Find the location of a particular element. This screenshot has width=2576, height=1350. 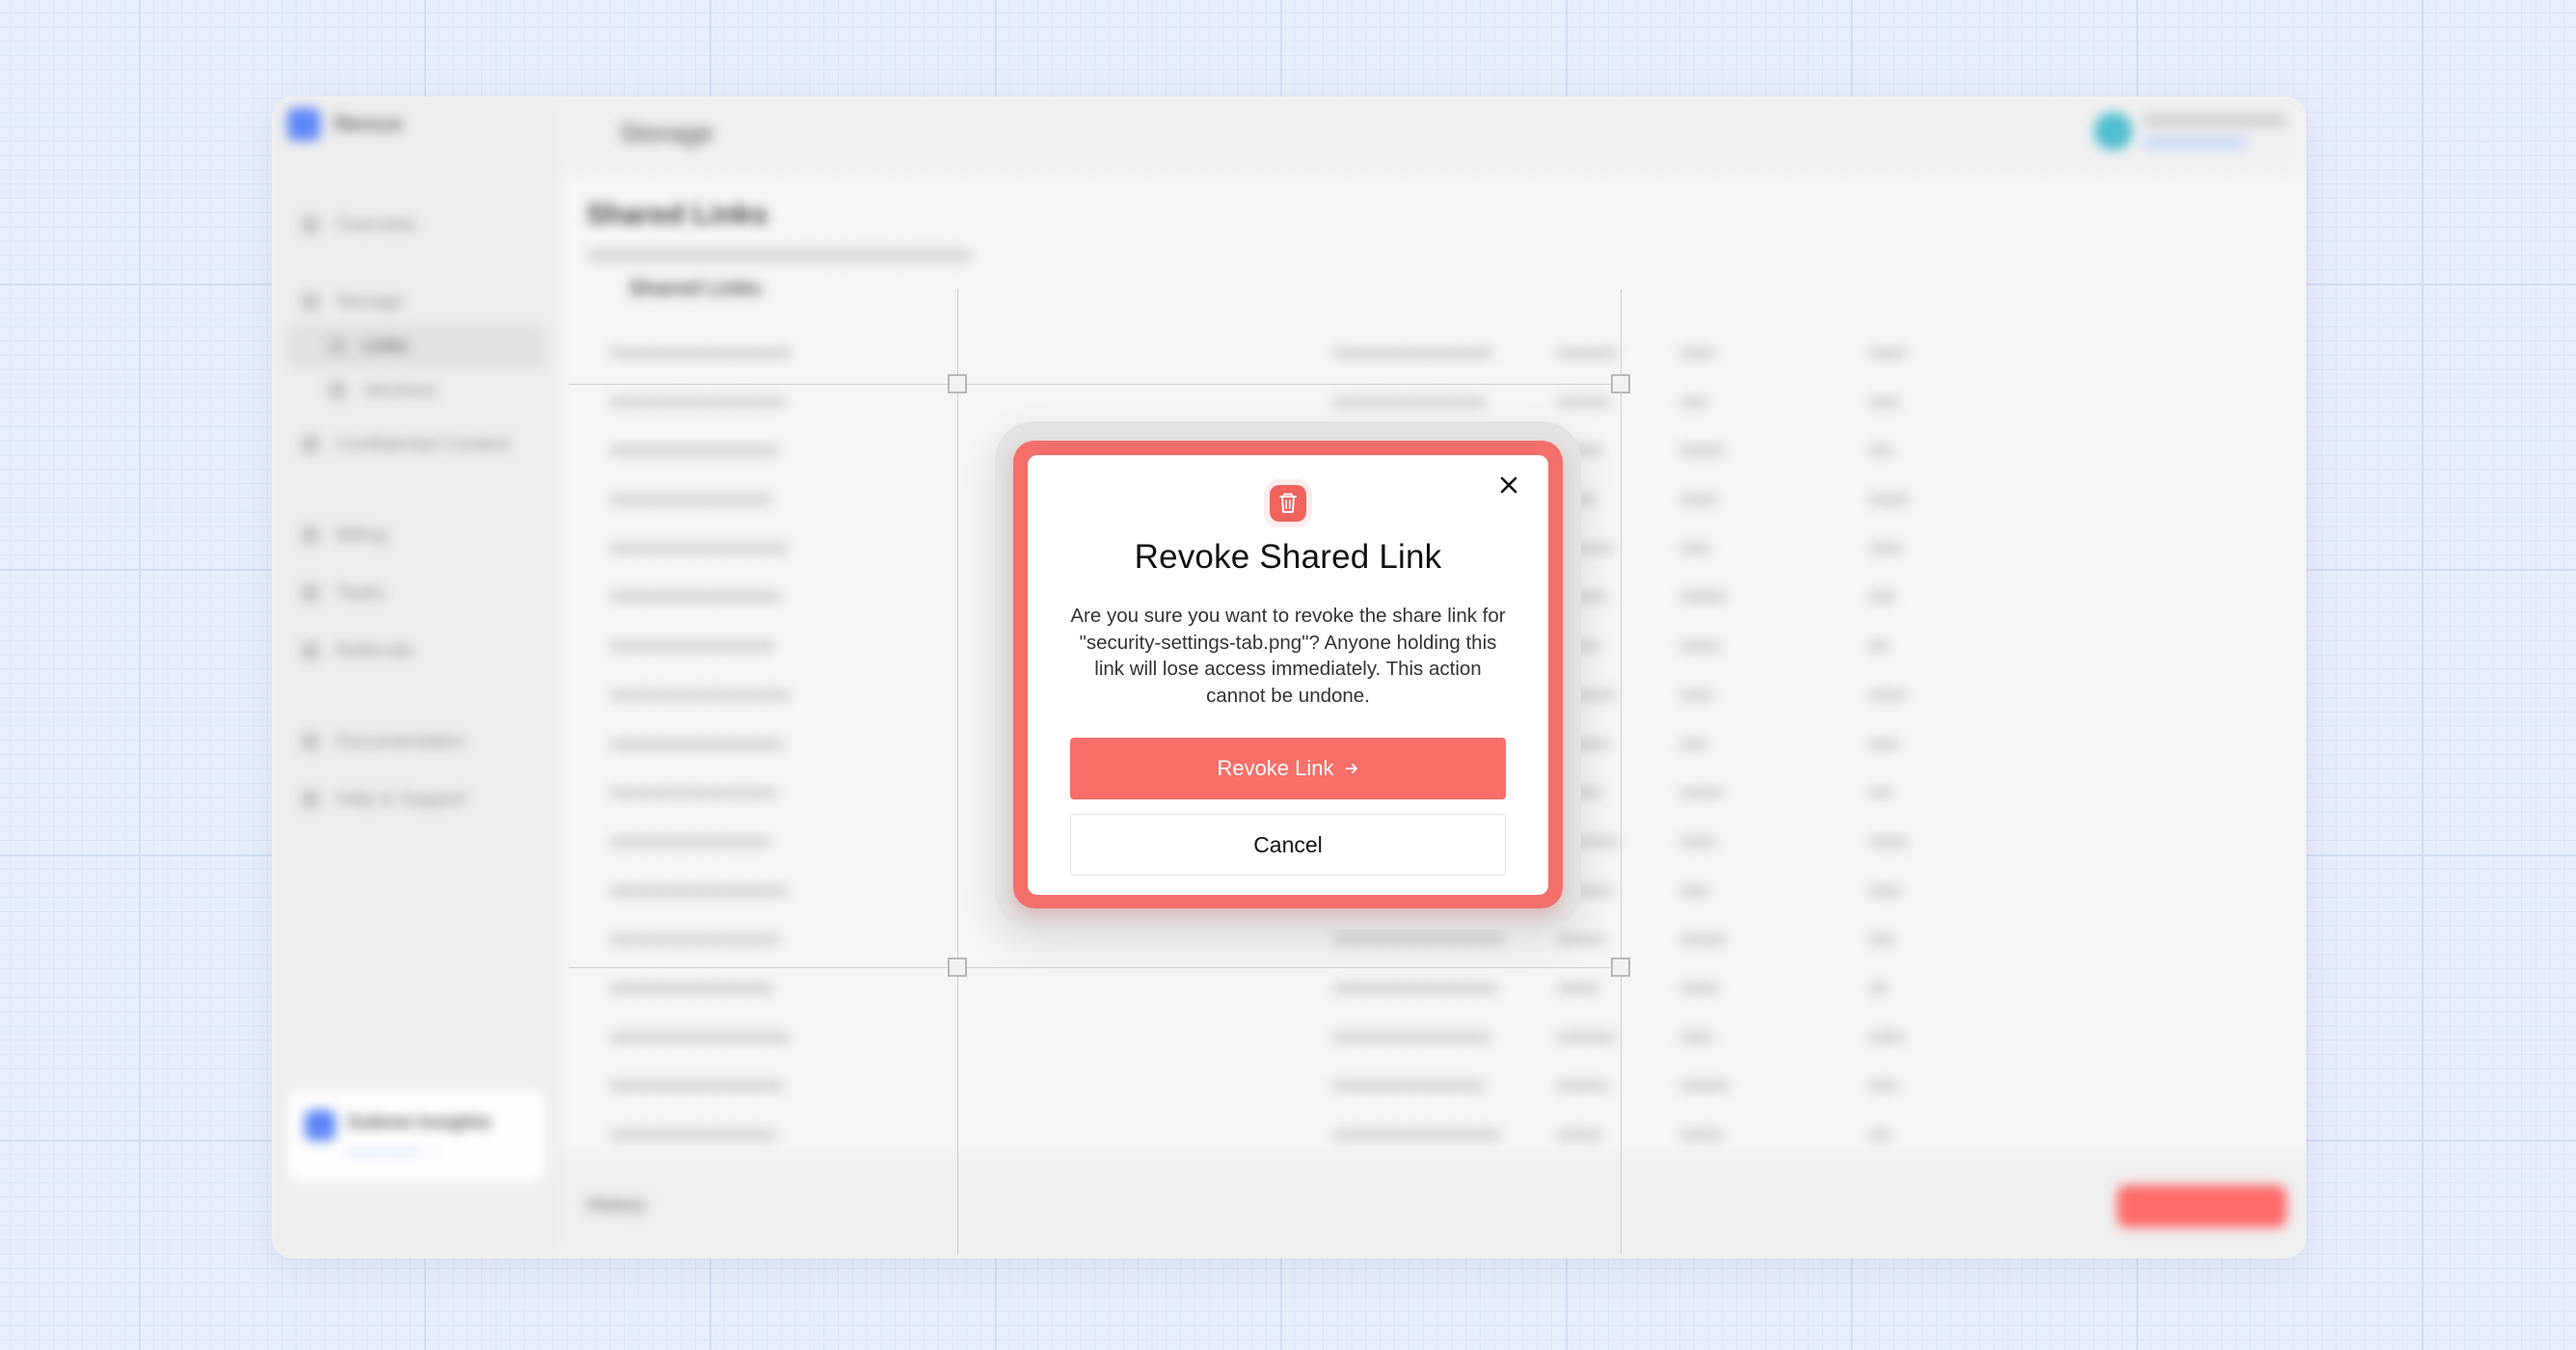

revoke-link-button: Revoke Link is located at coordinates (1288, 768).